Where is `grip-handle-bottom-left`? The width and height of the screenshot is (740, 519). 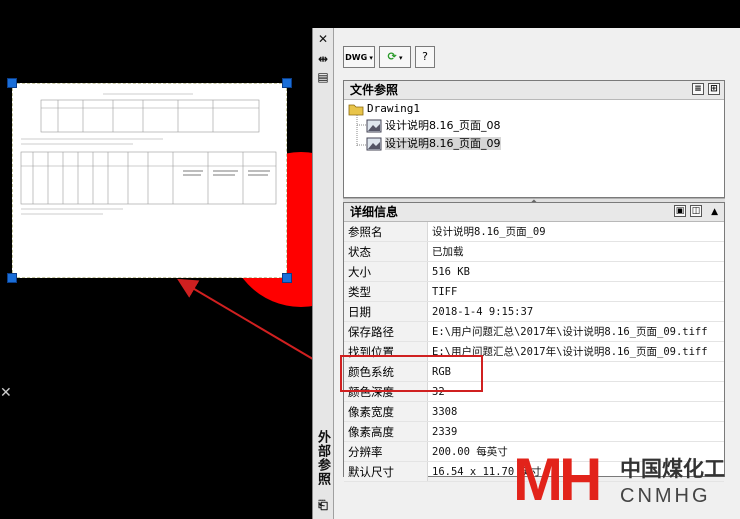 grip-handle-bottom-left is located at coordinates (12, 278).